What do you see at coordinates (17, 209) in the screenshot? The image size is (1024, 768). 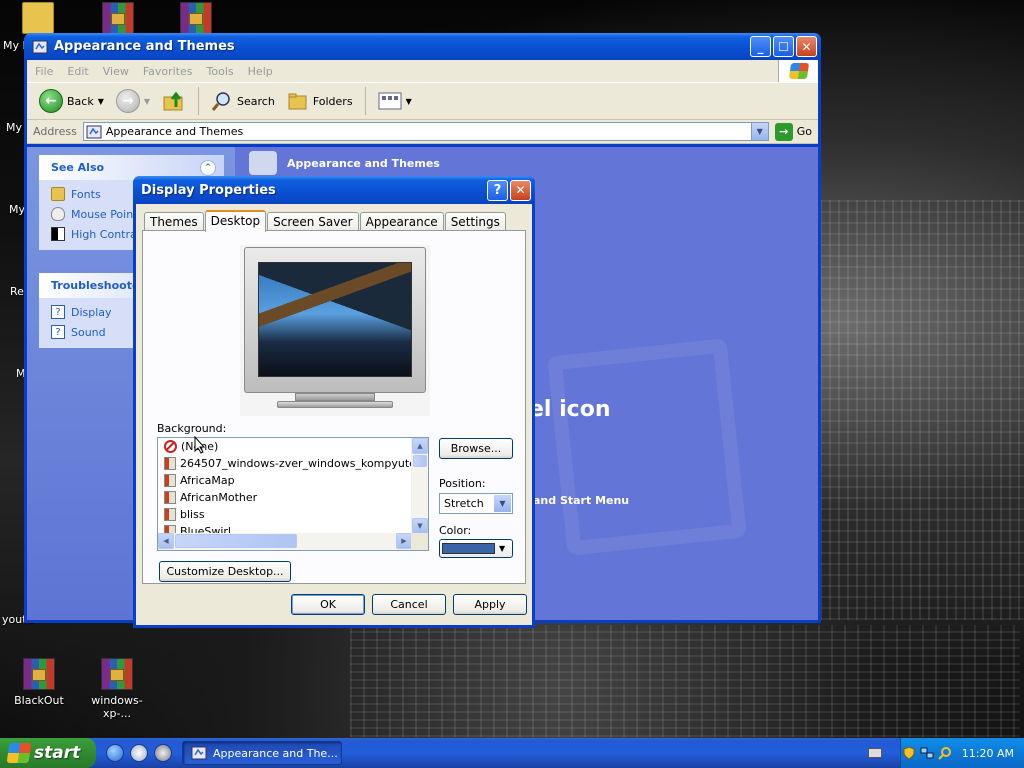 I see `desktop-label-my-network: My` at bounding box center [17, 209].